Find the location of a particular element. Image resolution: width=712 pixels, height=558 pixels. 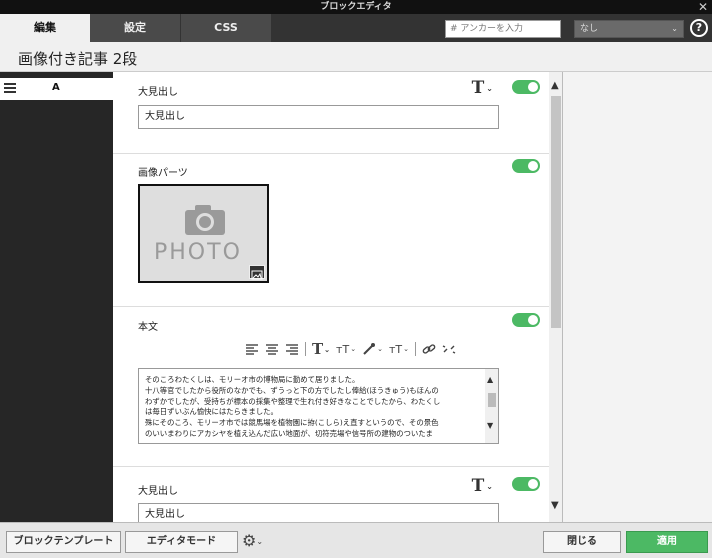

sidebar-item-label: A is located at coordinates (56, 87).